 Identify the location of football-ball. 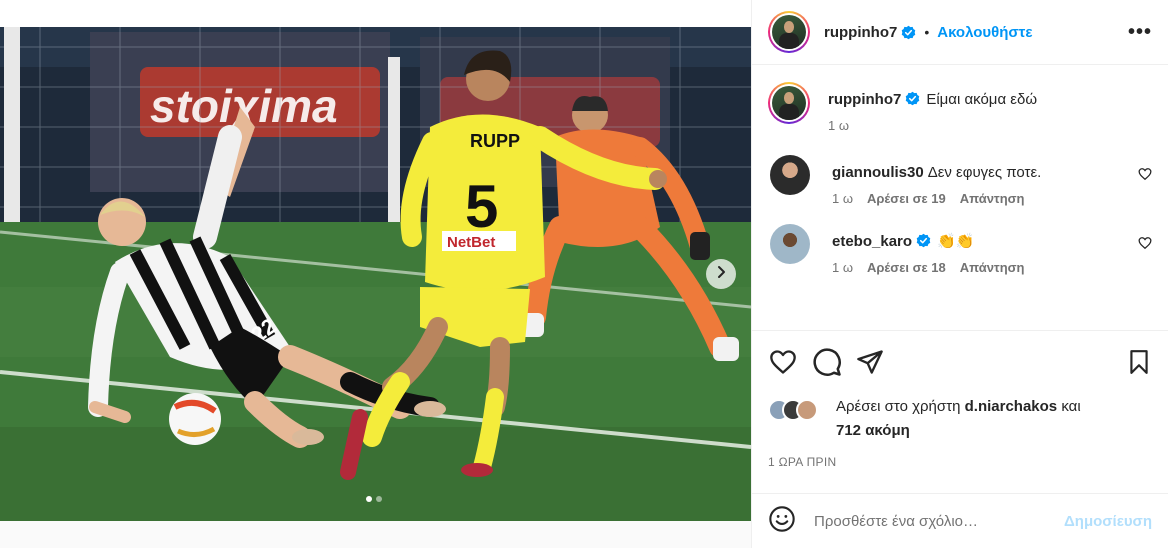
(195, 419).